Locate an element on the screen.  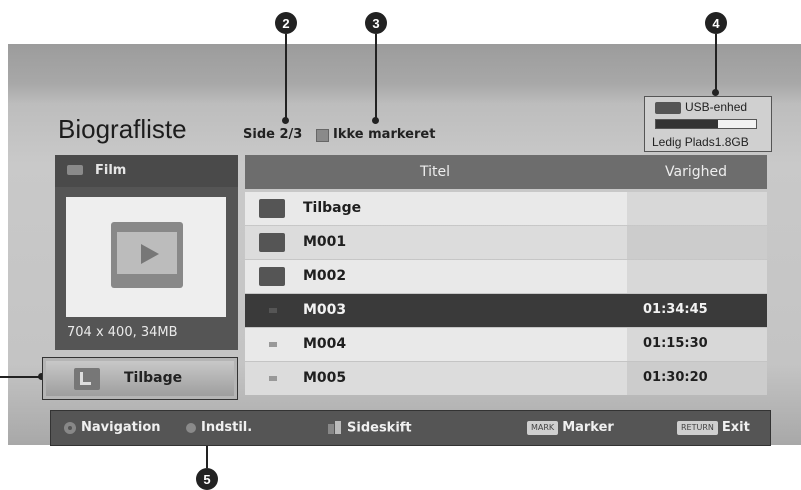
row-title: M002 is located at coordinates (325, 276).